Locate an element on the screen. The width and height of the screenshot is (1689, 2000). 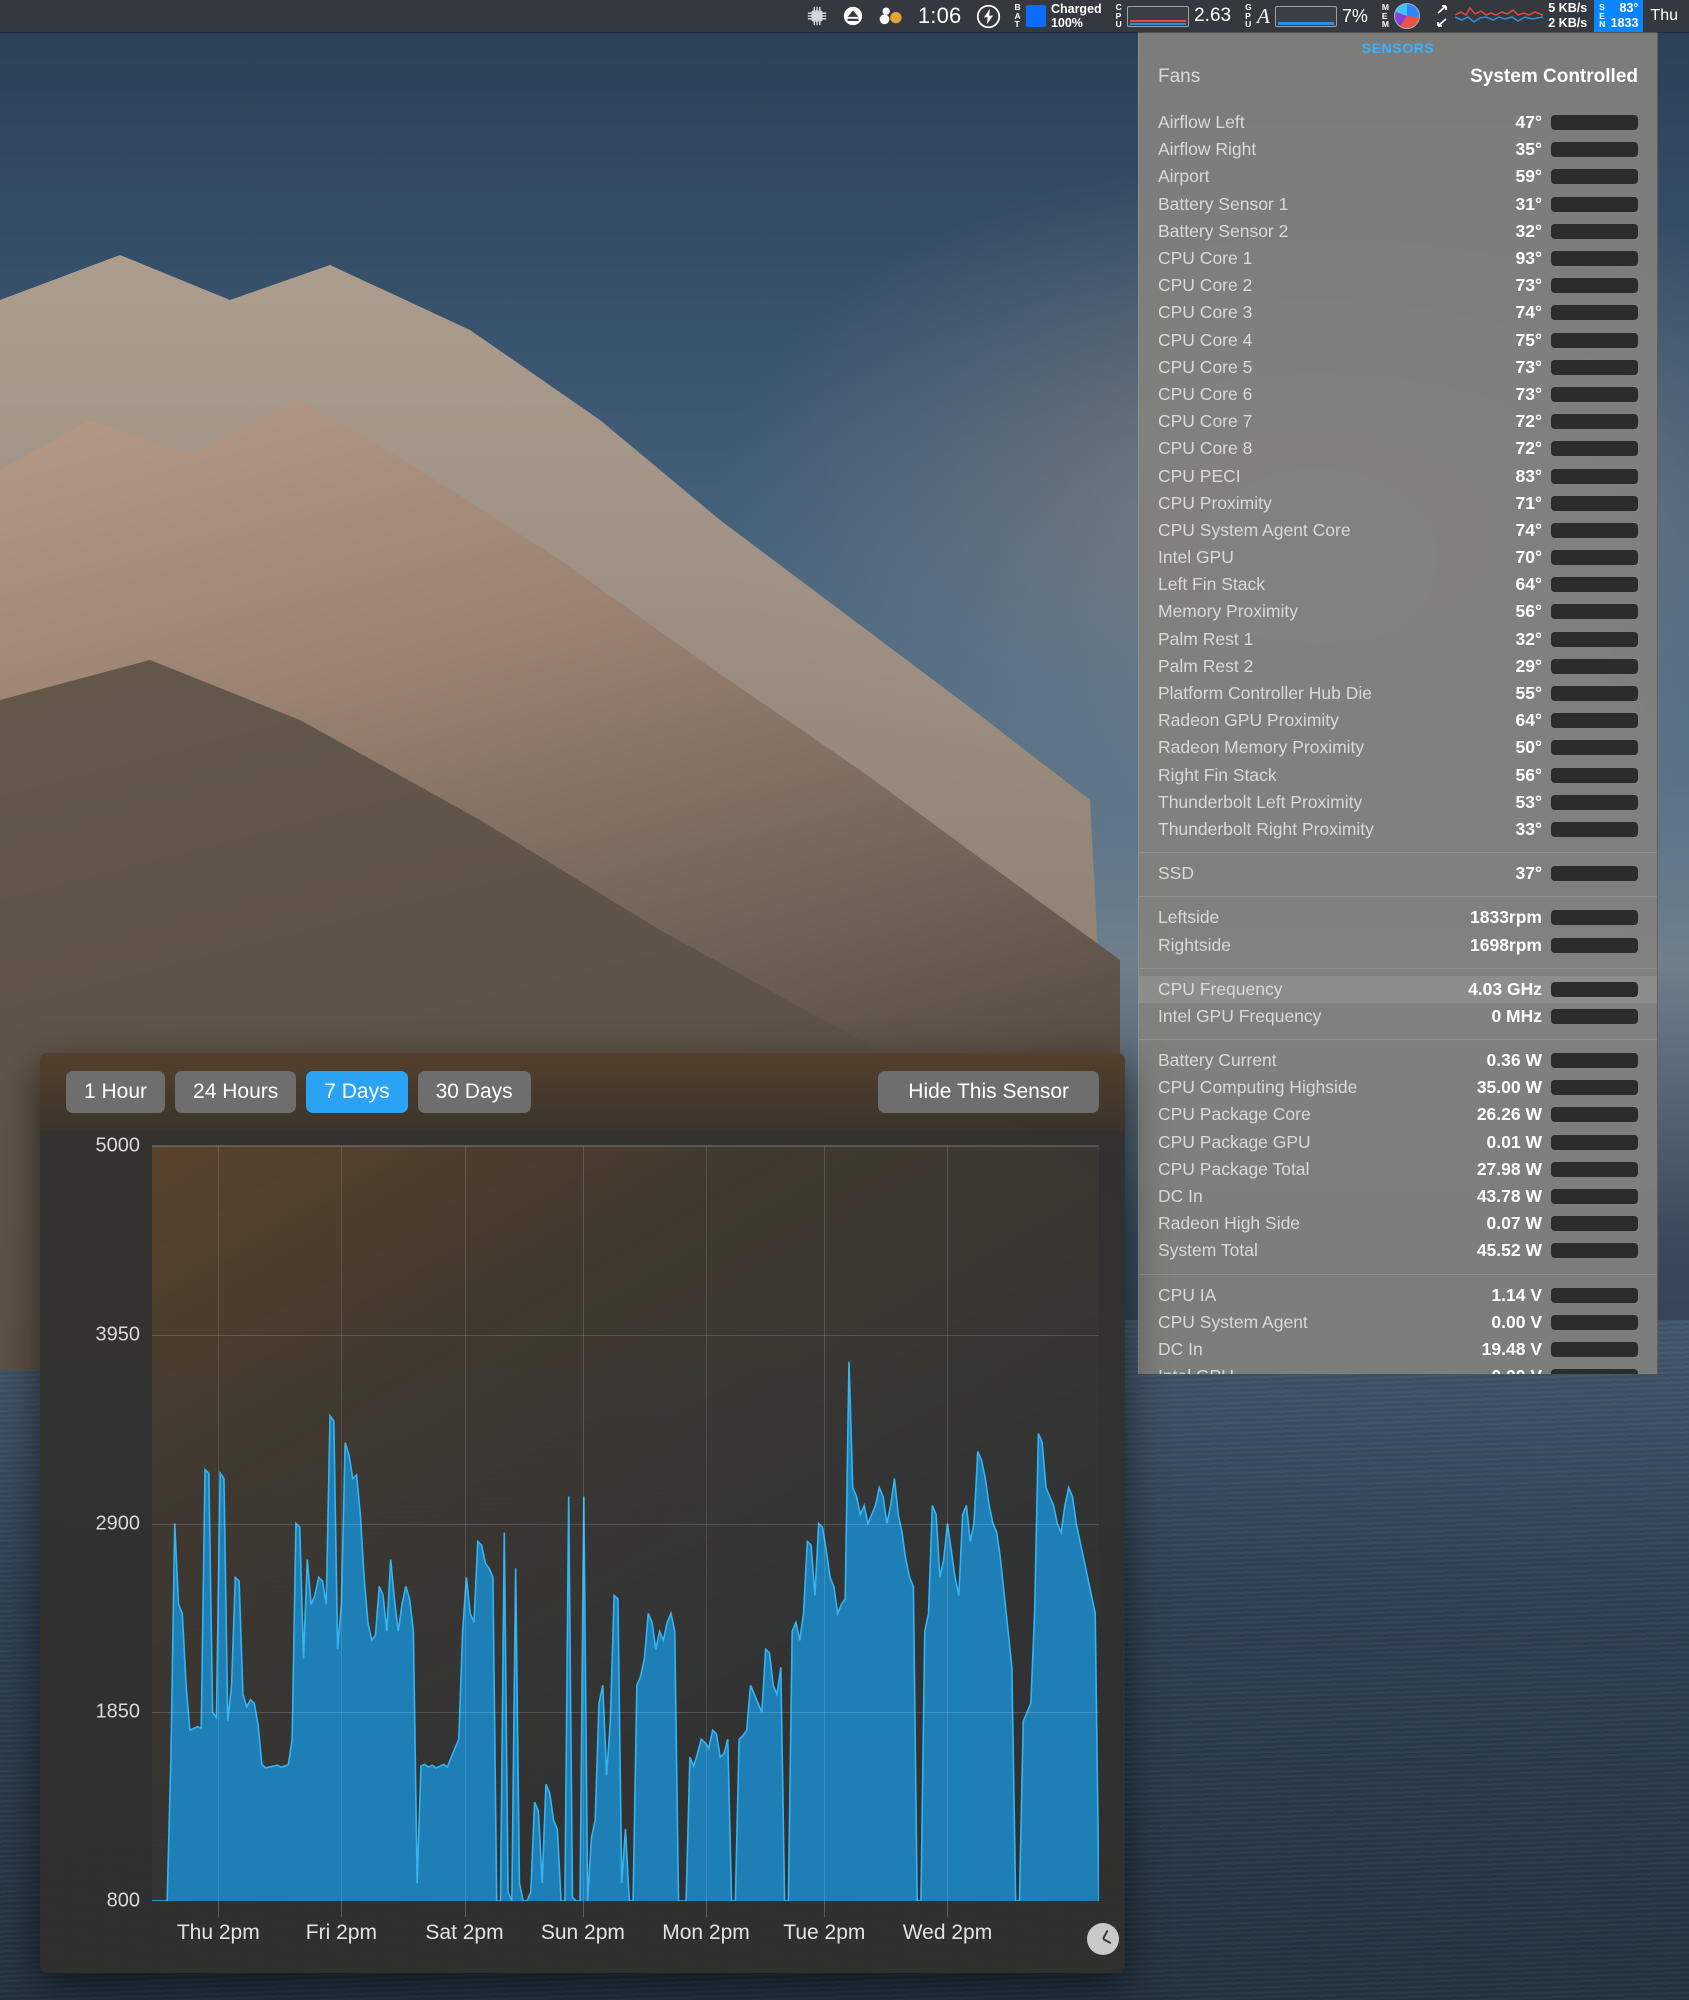
menubar-day: Thu is located at coordinates (1664, 16).